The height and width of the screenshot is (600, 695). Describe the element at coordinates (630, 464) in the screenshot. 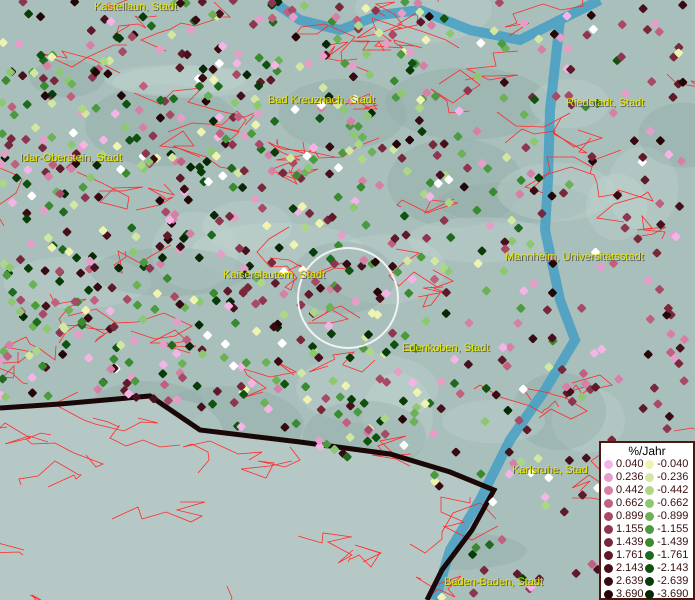

I see `legend-value: 0.040` at that location.